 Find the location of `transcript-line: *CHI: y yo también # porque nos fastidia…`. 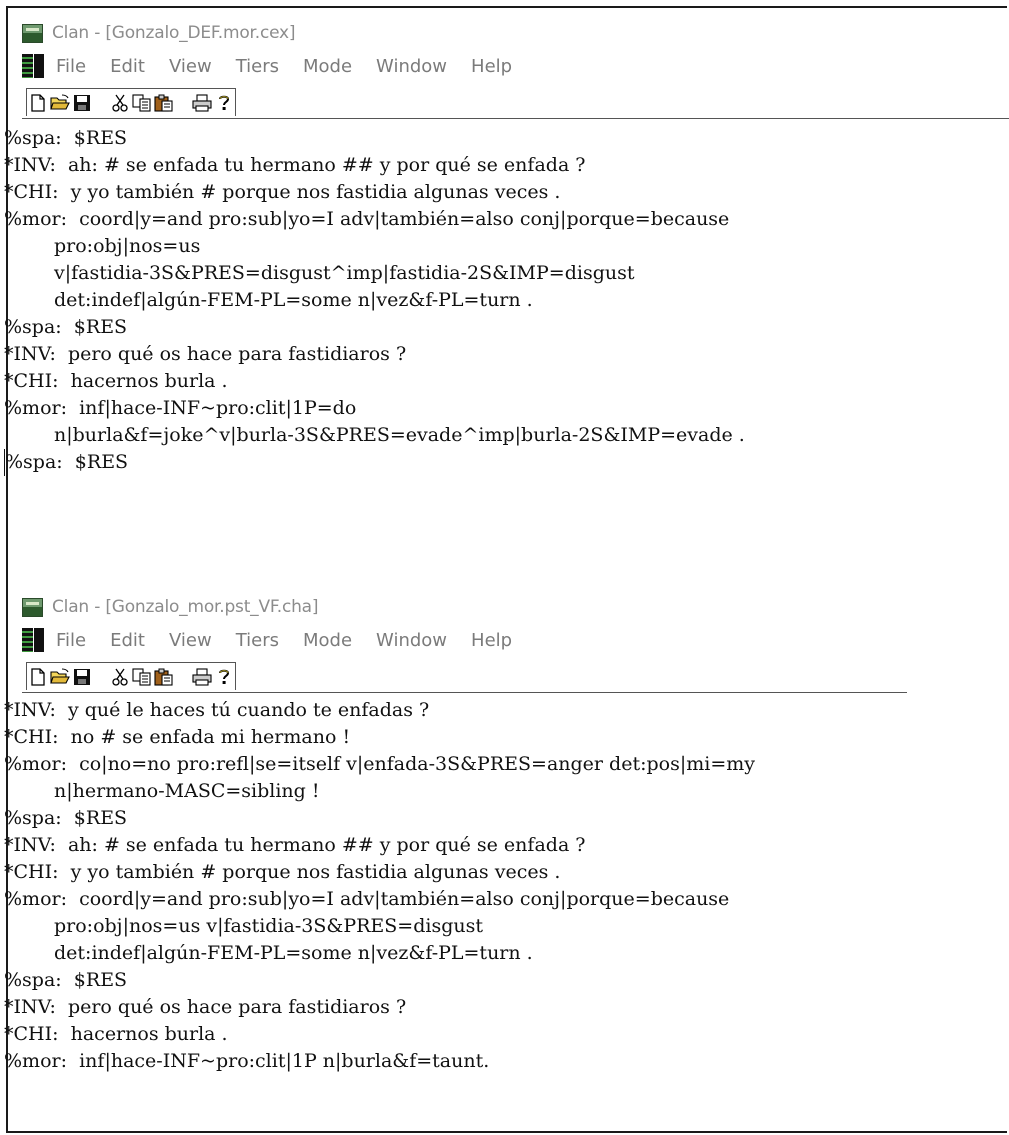

transcript-line: *CHI: y yo también # porque nos fastidia… is located at coordinates (506, 192).